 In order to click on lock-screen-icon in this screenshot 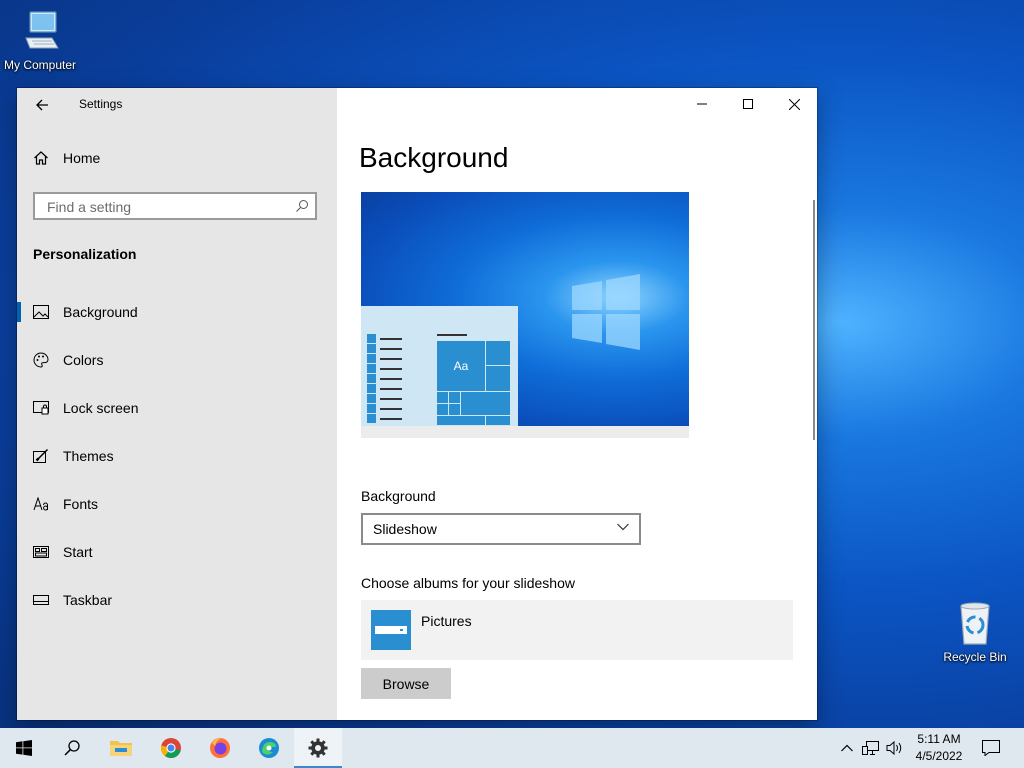, I will do `click(41, 408)`.